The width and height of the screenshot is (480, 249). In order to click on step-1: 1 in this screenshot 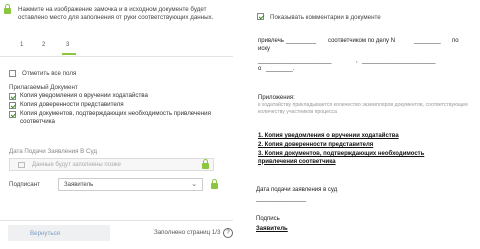, I will do `click(21, 45)`.